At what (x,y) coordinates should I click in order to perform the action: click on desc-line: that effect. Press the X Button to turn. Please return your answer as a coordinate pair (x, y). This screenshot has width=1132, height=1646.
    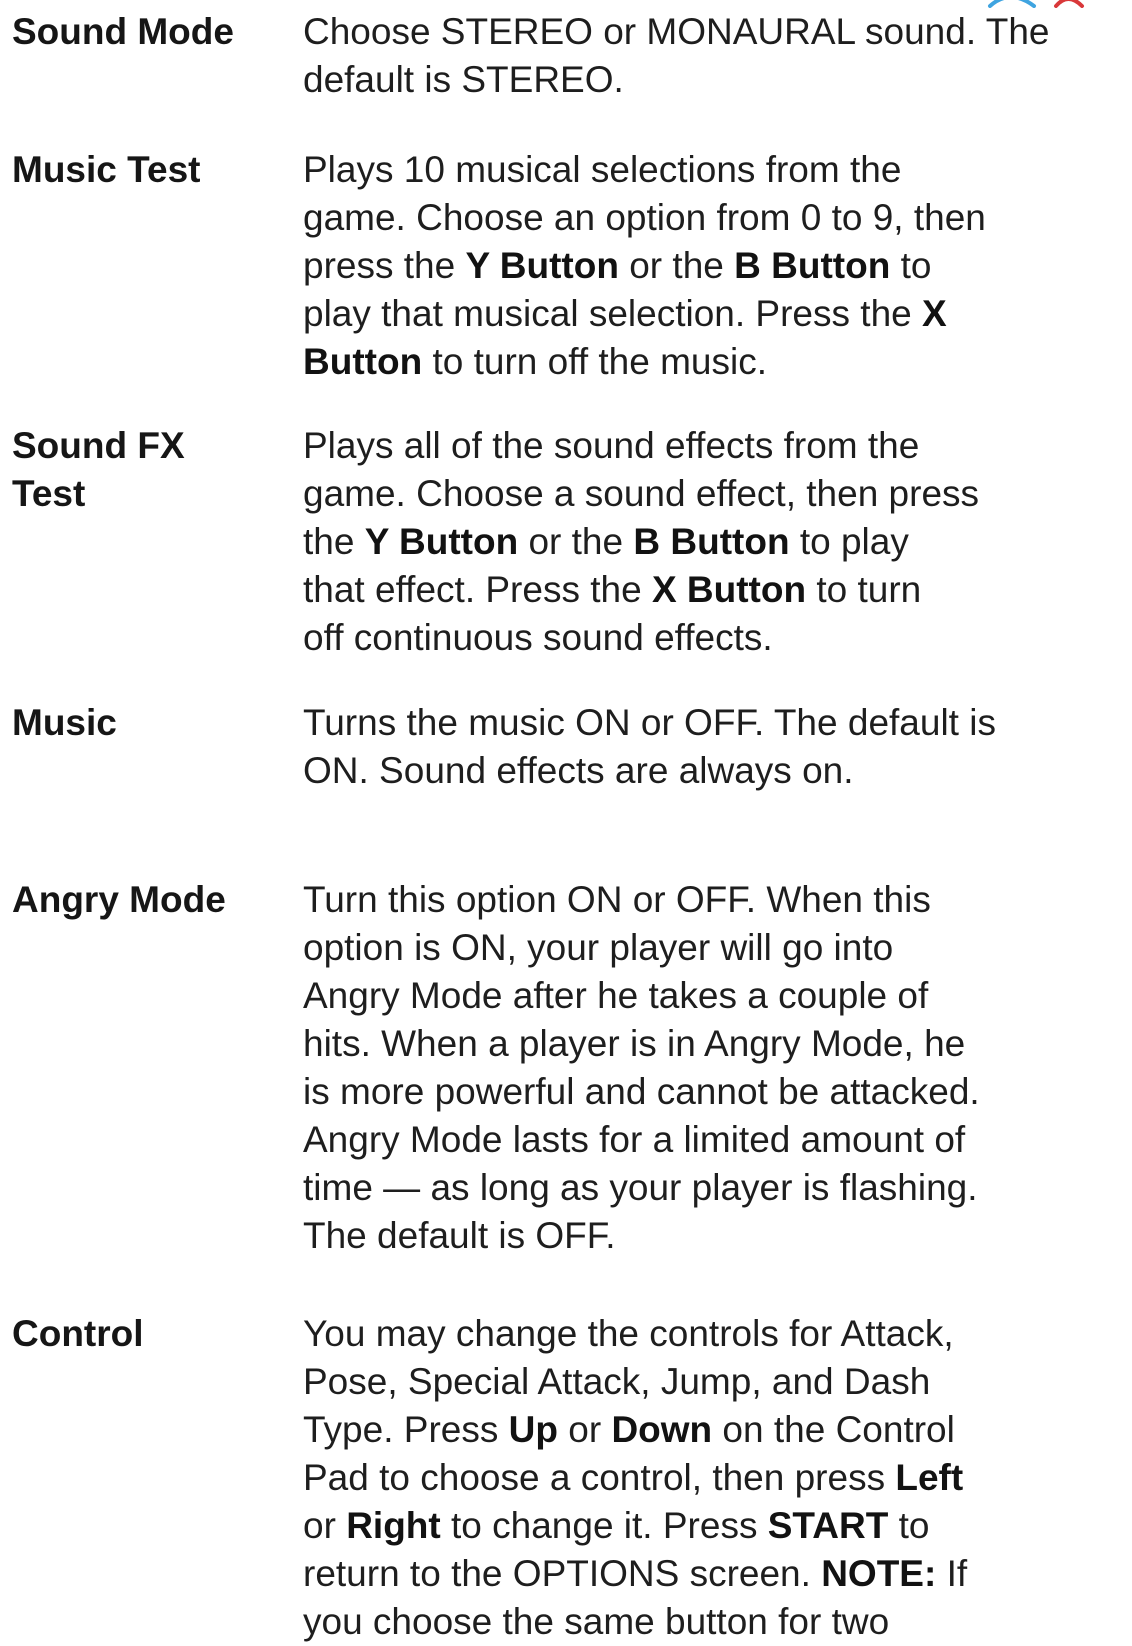
    Looking at the image, I should click on (716, 590).